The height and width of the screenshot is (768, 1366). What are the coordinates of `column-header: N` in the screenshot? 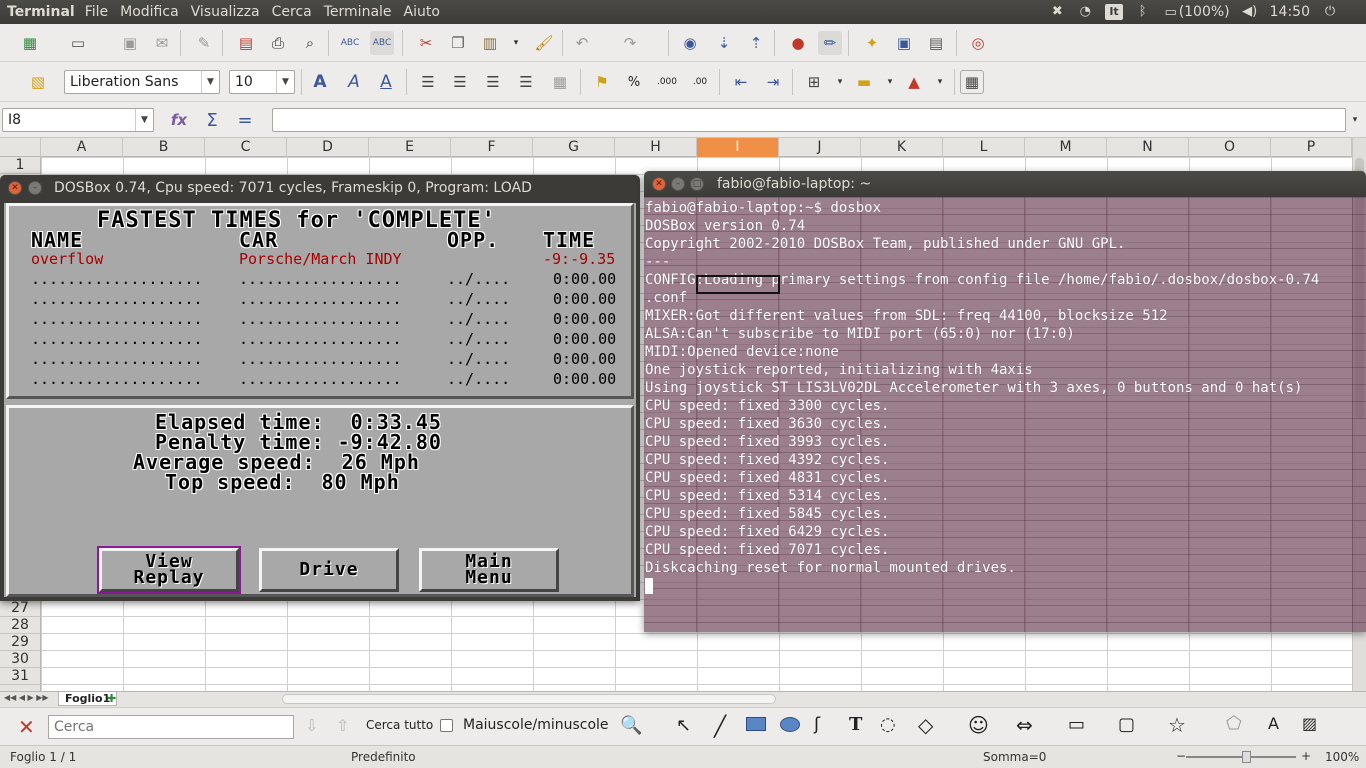 It's located at (1148, 147).